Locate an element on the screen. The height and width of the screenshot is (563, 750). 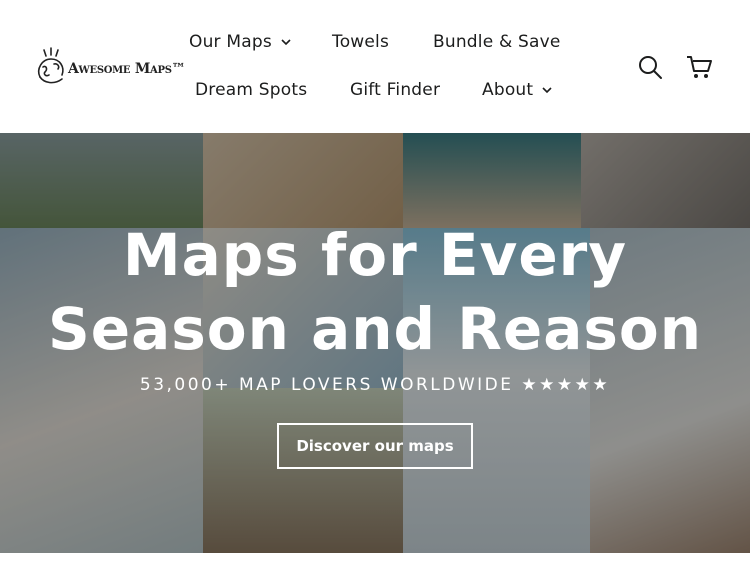
search-icon is located at coordinates (650, 67).